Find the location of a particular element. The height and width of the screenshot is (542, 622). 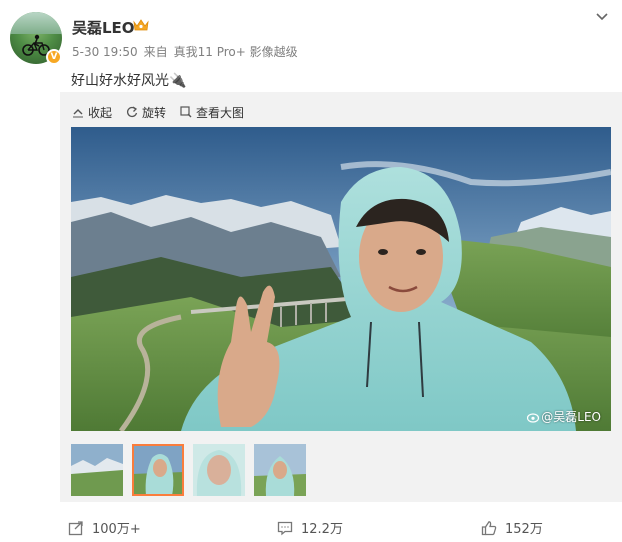

comment-count: 12.2万 is located at coordinates (322, 529).